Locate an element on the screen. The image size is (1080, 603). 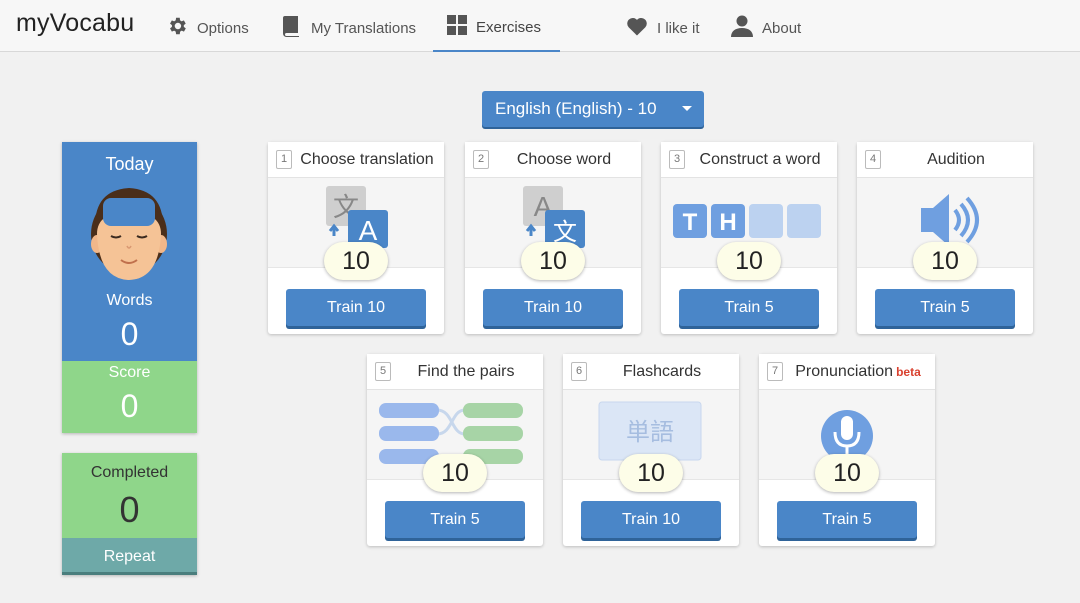
card-header: 5 Find the pairs is located at coordinates (455, 372).